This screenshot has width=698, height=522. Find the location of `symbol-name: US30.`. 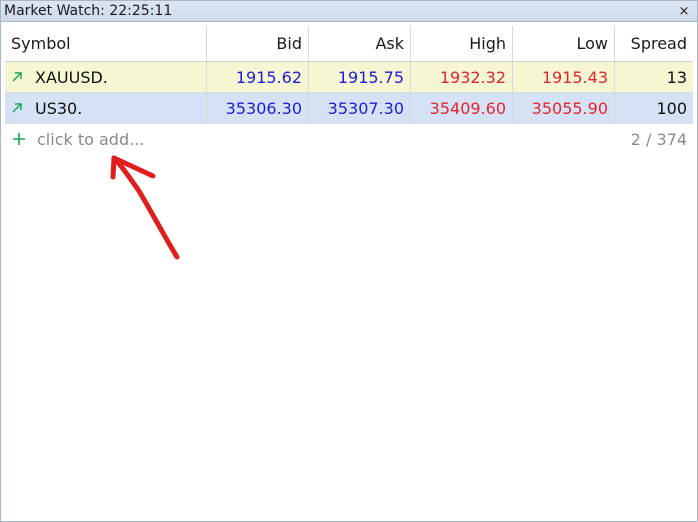

symbol-name: US30. is located at coordinates (59, 108).